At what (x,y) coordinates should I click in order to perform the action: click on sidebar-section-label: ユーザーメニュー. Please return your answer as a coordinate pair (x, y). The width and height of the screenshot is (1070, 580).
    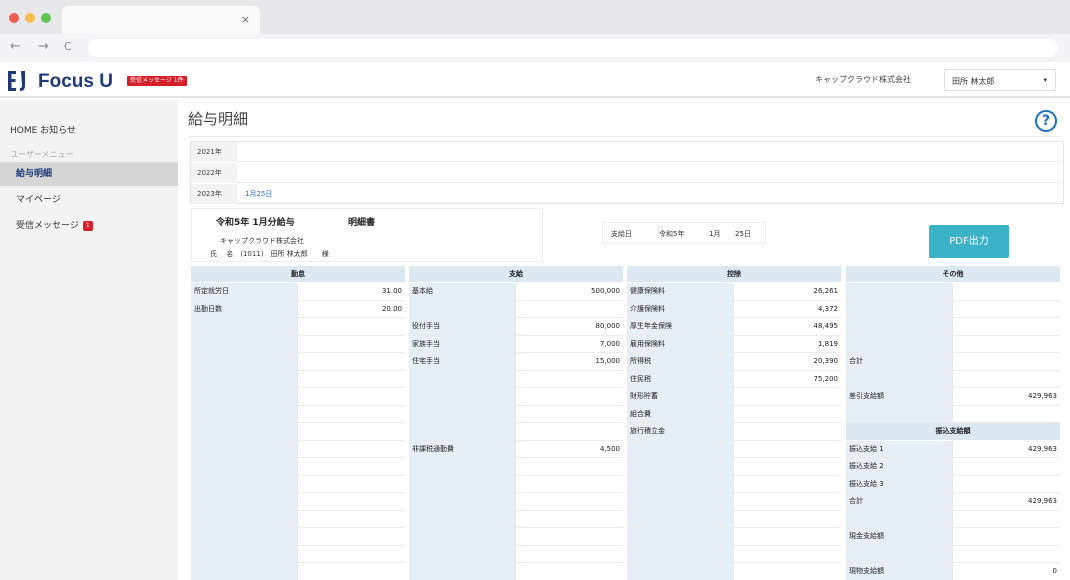
    Looking at the image, I should click on (42, 154).